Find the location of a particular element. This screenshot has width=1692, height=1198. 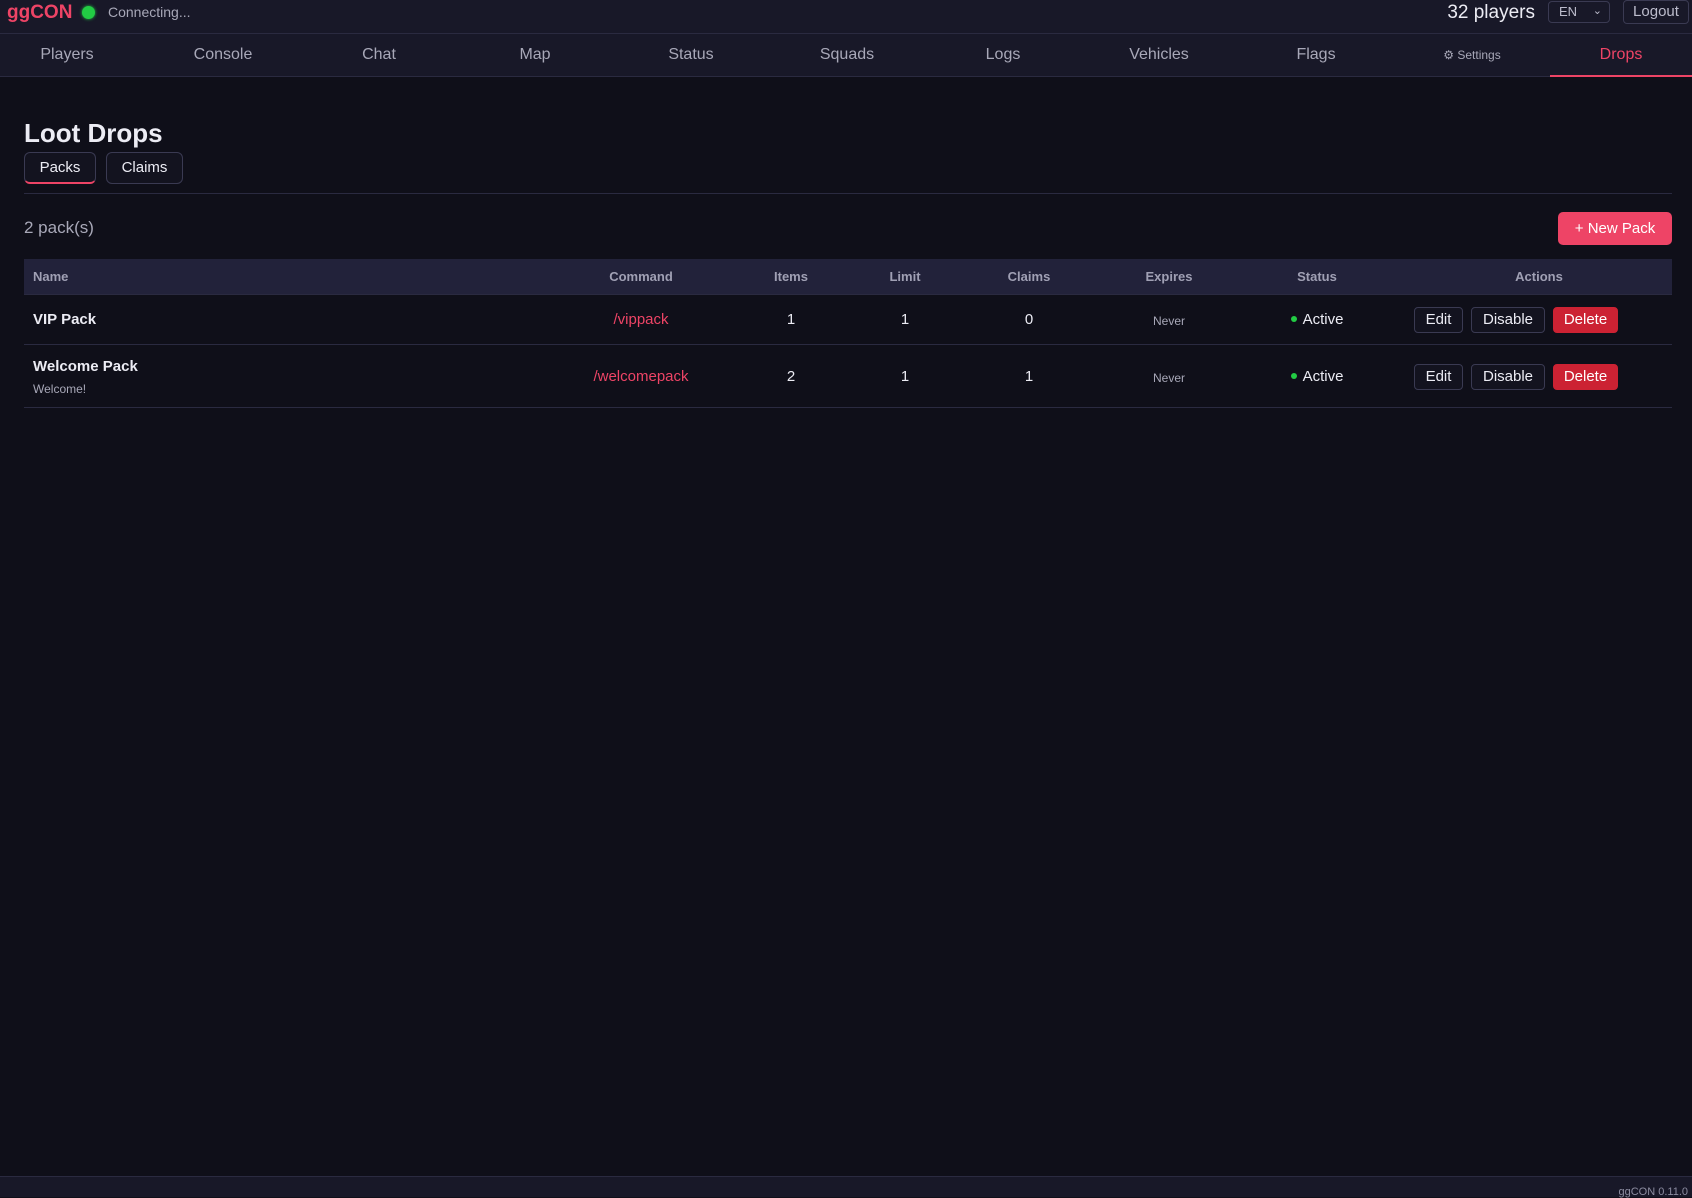

players-count: 32 players is located at coordinates (1491, 12).